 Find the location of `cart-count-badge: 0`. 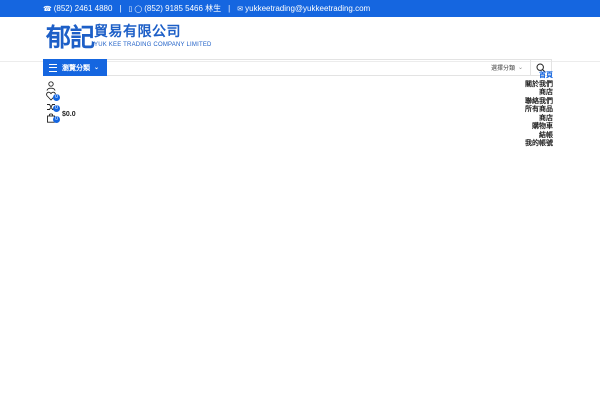

cart-count-badge: 0 is located at coordinates (56, 119).